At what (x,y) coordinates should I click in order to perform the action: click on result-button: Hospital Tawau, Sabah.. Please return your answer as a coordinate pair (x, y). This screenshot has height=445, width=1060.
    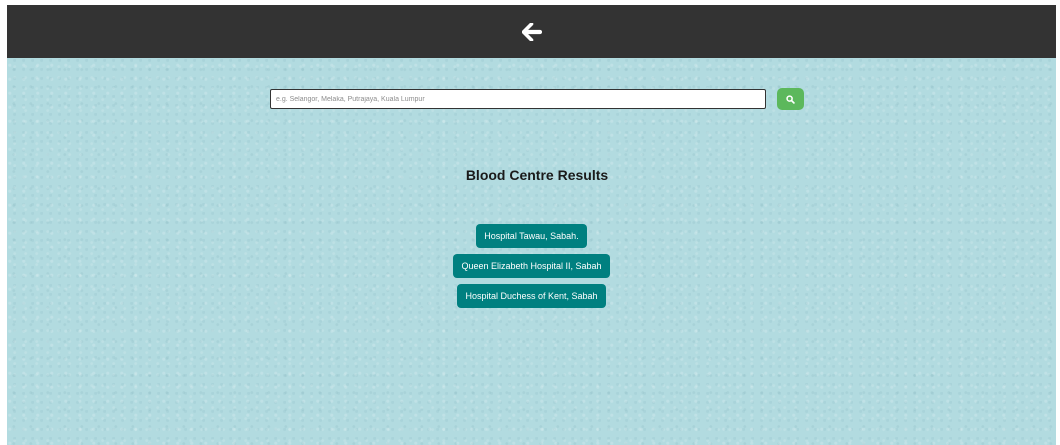
    Looking at the image, I should click on (531, 236).